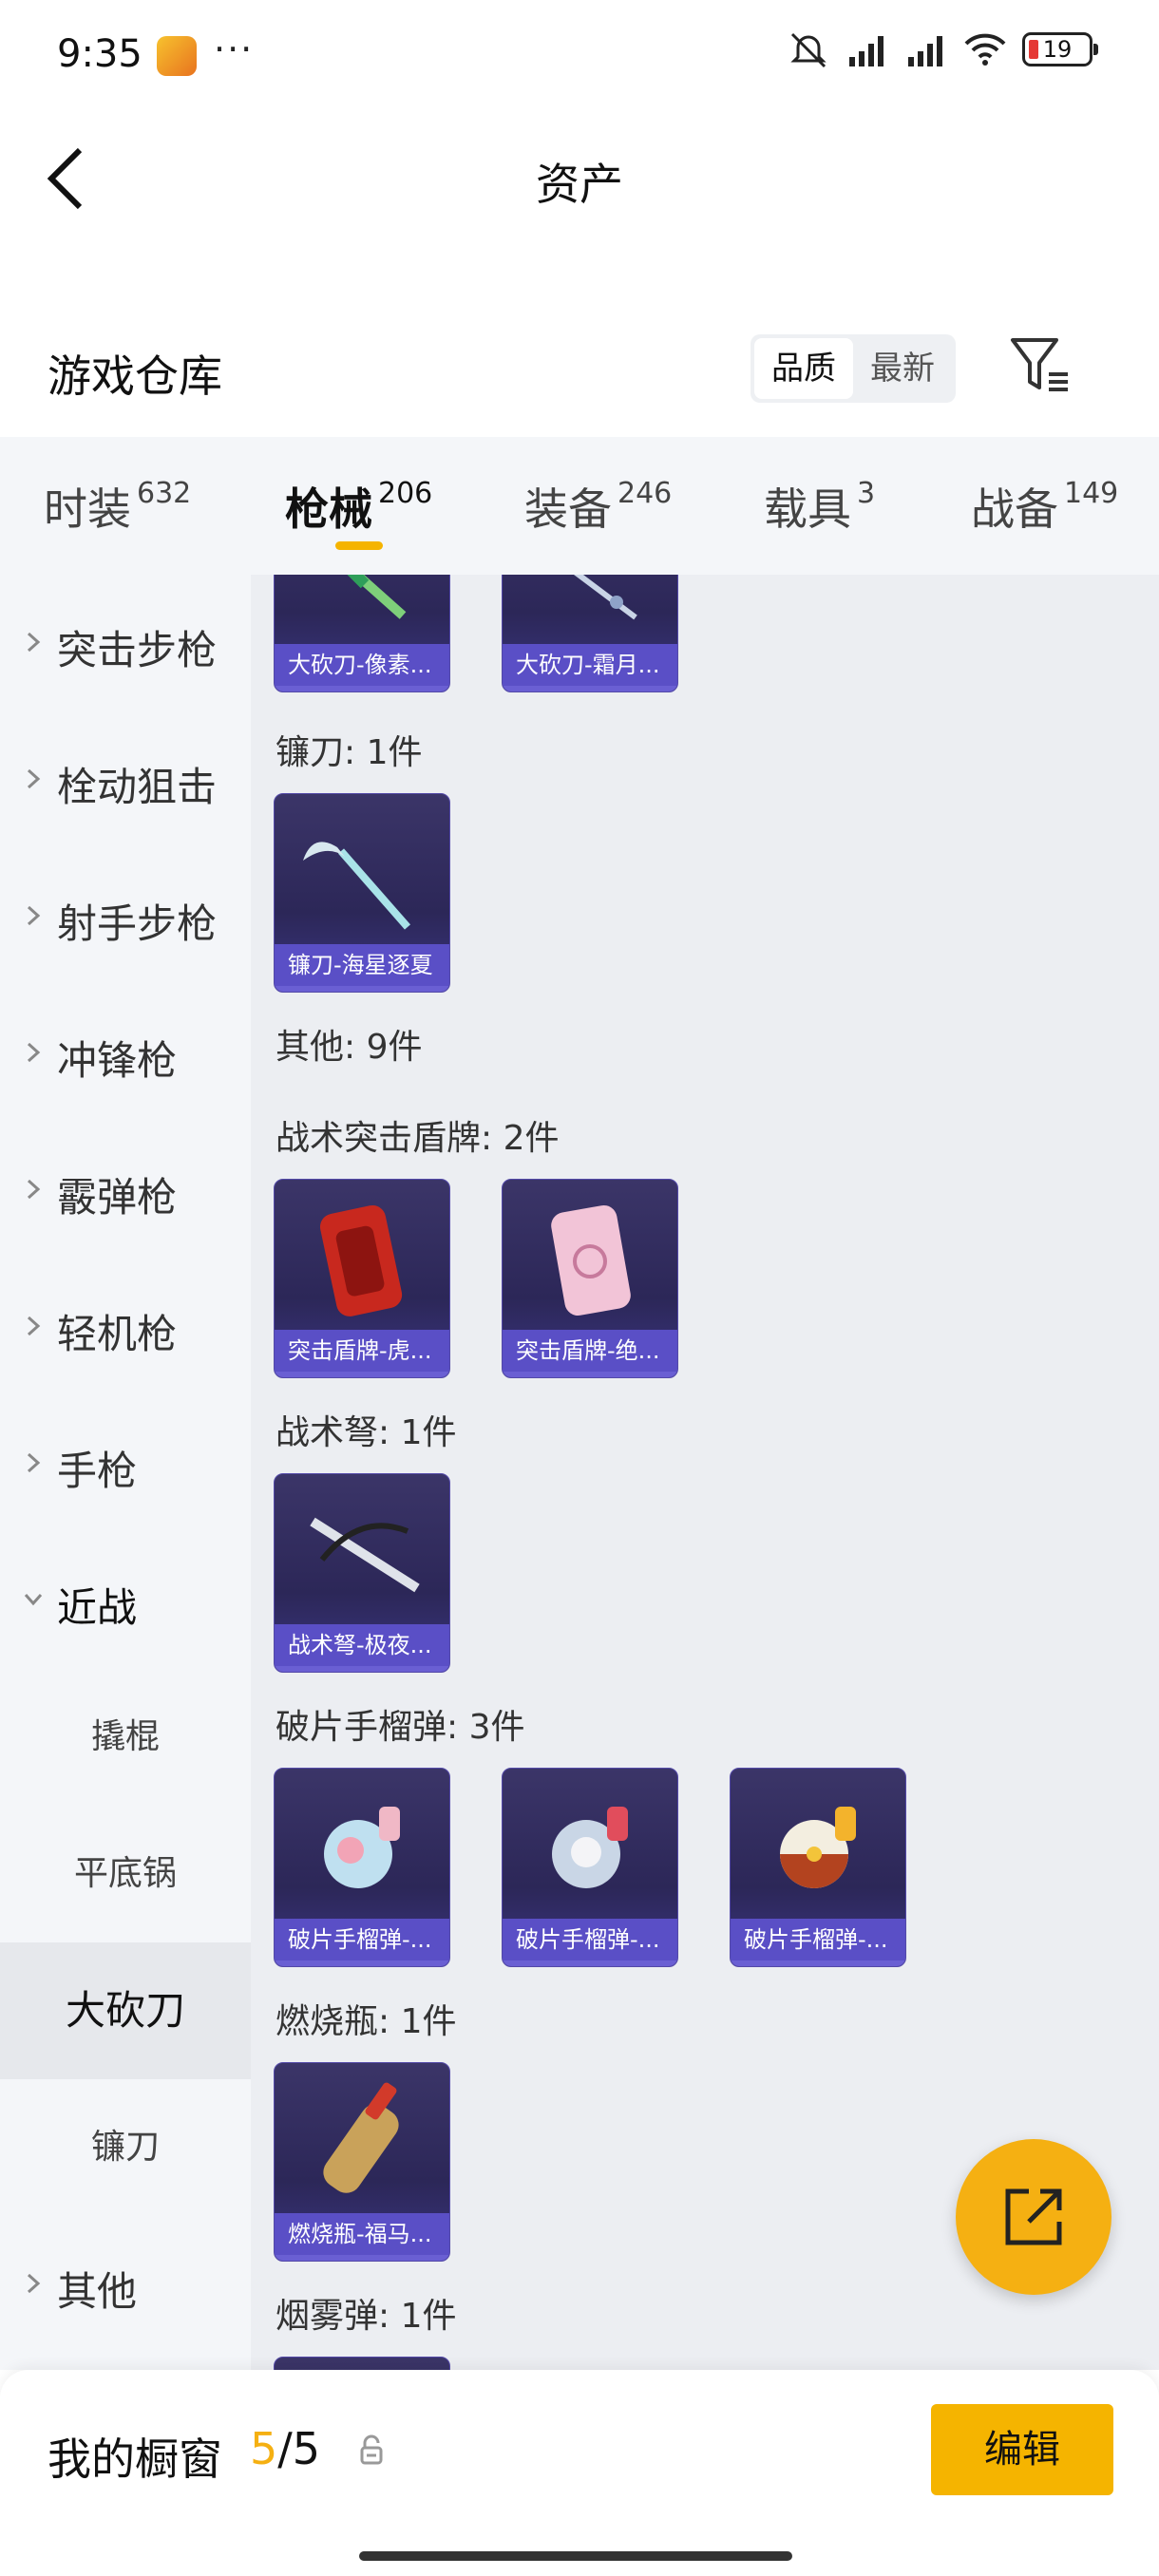  Describe the element at coordinates (1040, 365) in the screenshot. I see `filter-icon` at that location.